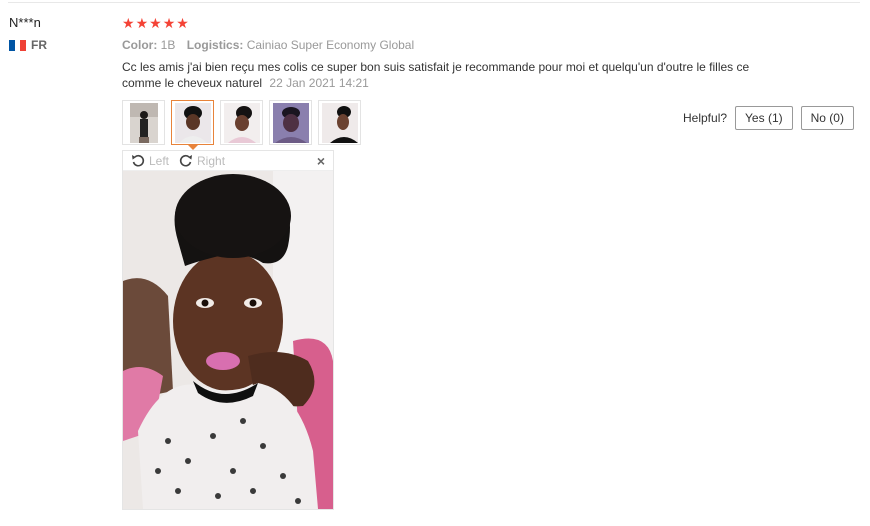  What do you see at coordinates (705, 118) in the screenshot?
I see `helpful-label: Helpful?` at bounding box center [705, 118].